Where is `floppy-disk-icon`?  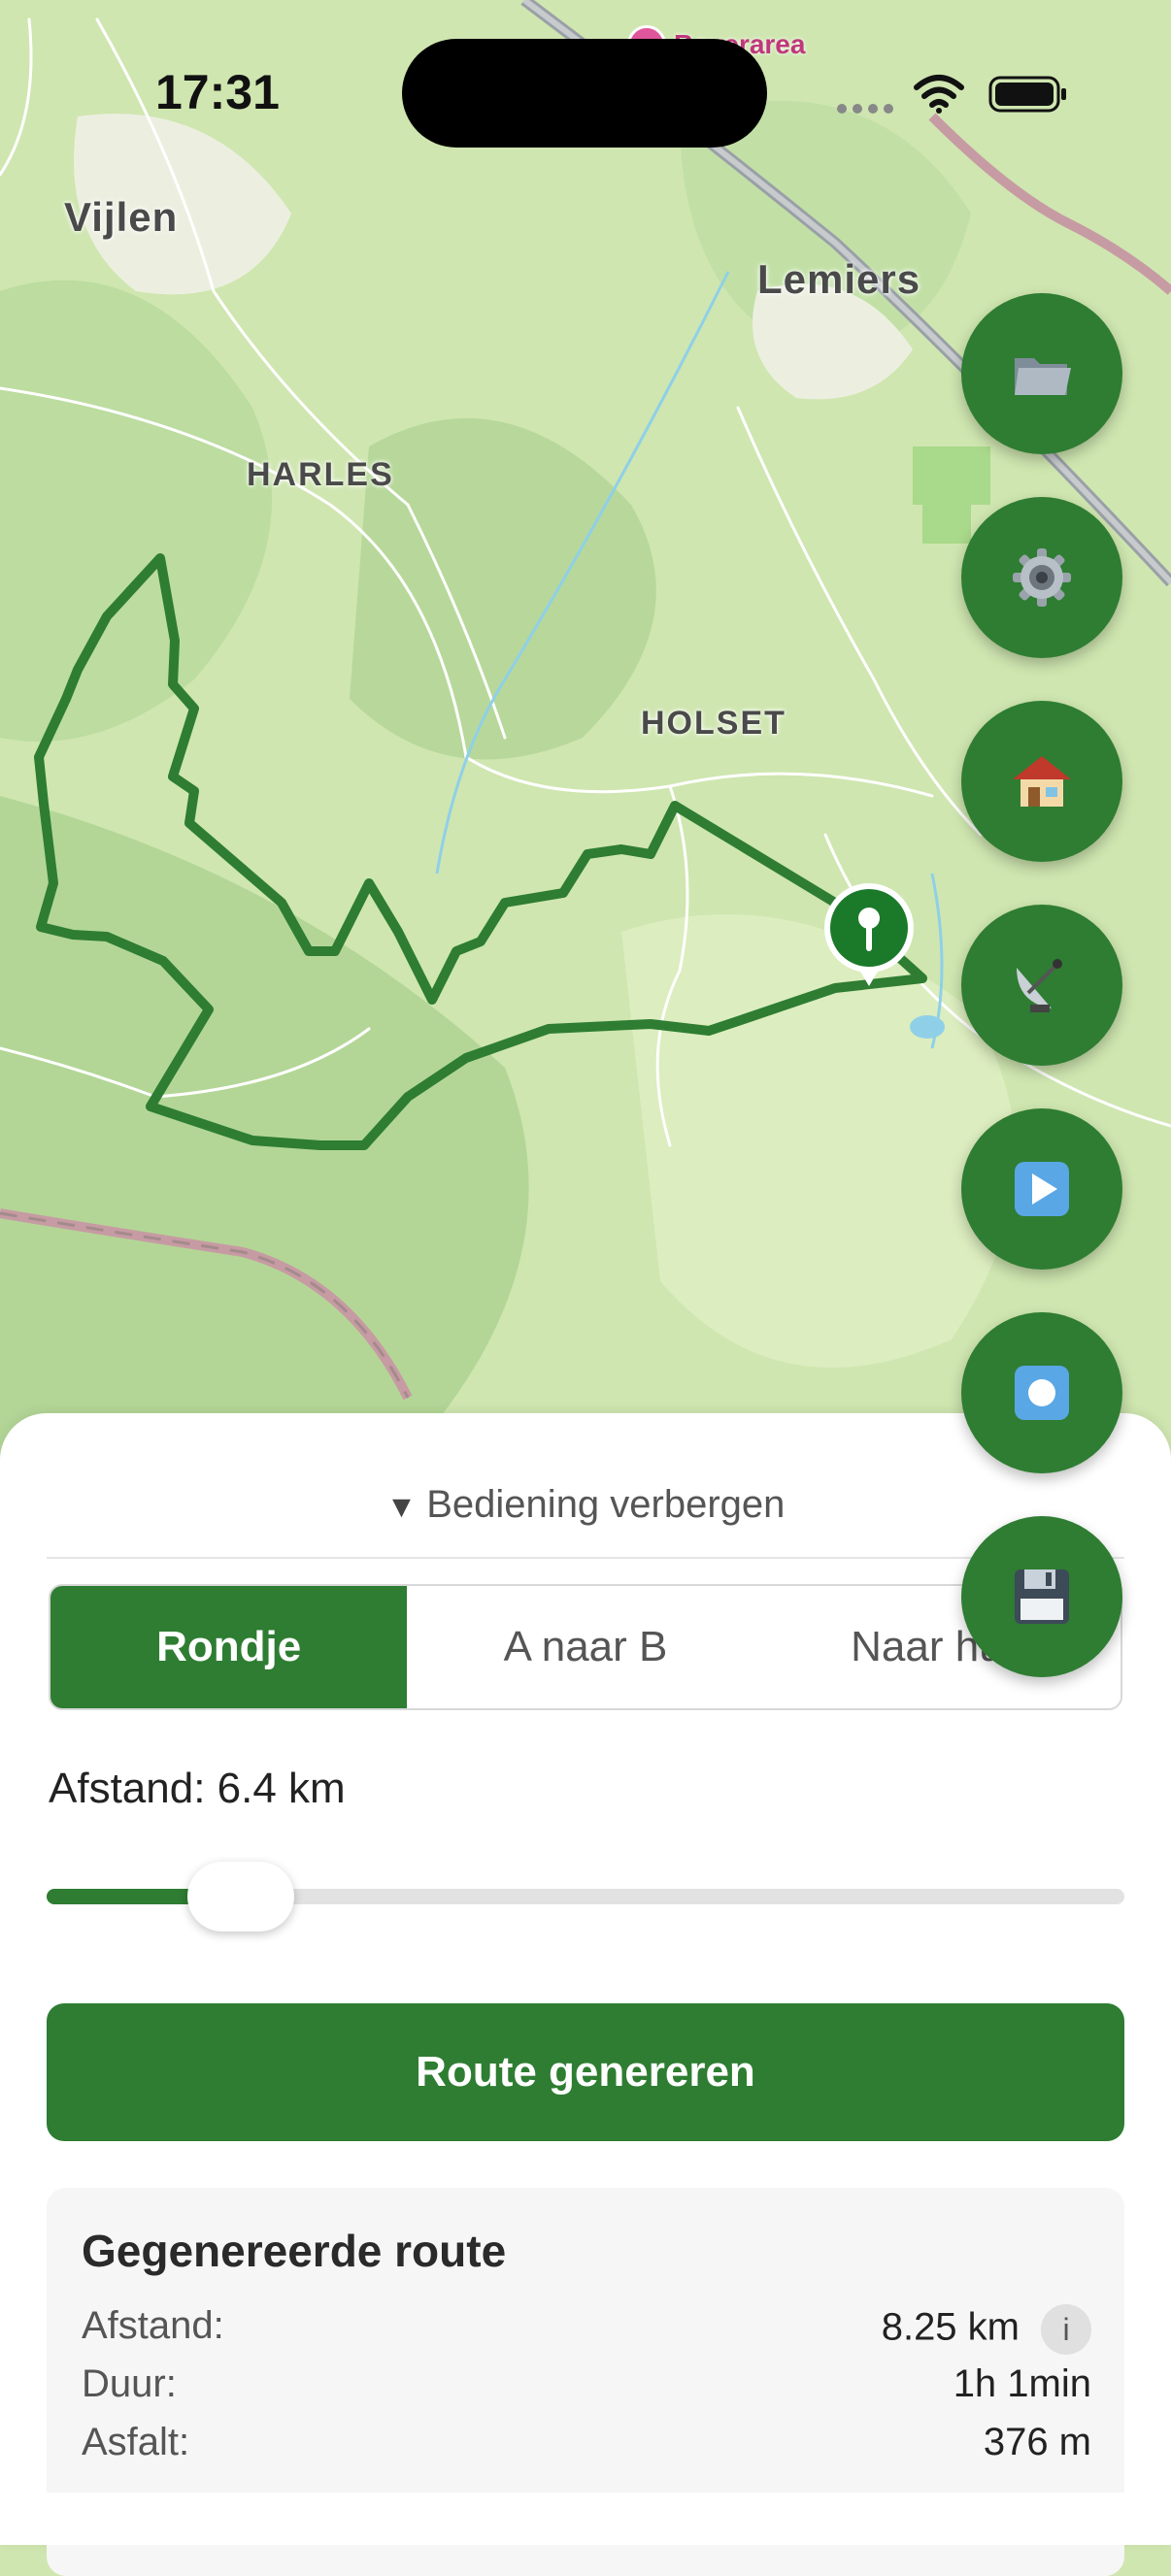 floppy-disk-icon is located at coordinates (1042, 1596).